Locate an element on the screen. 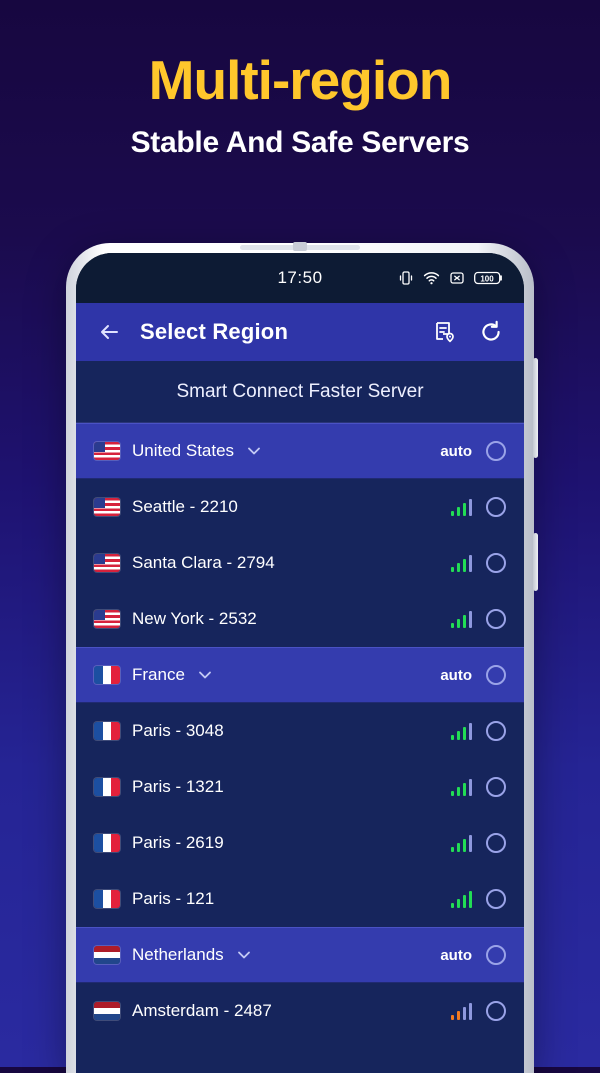 This screenshot has width=600, height=1073. server-row: Seattle - 2210 is located at coordinates (300, 507).